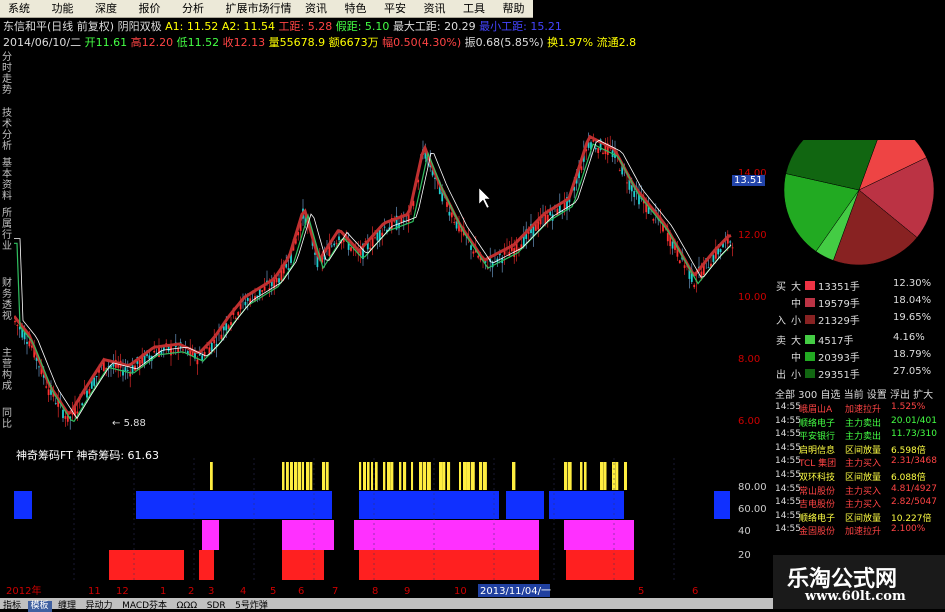  What do you see at coordinates (781, 321) in the screenshot?
I see `buysell-side: 入` at bounding box center [781, 321].